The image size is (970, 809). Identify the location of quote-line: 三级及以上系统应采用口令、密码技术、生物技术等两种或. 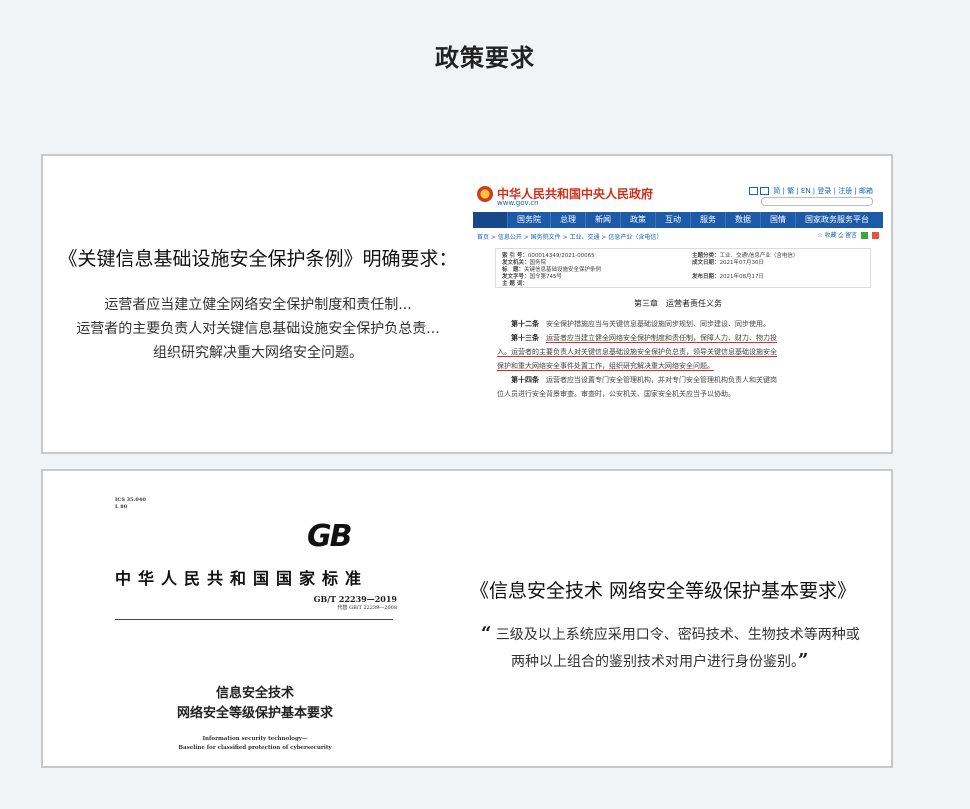
(677, 635).